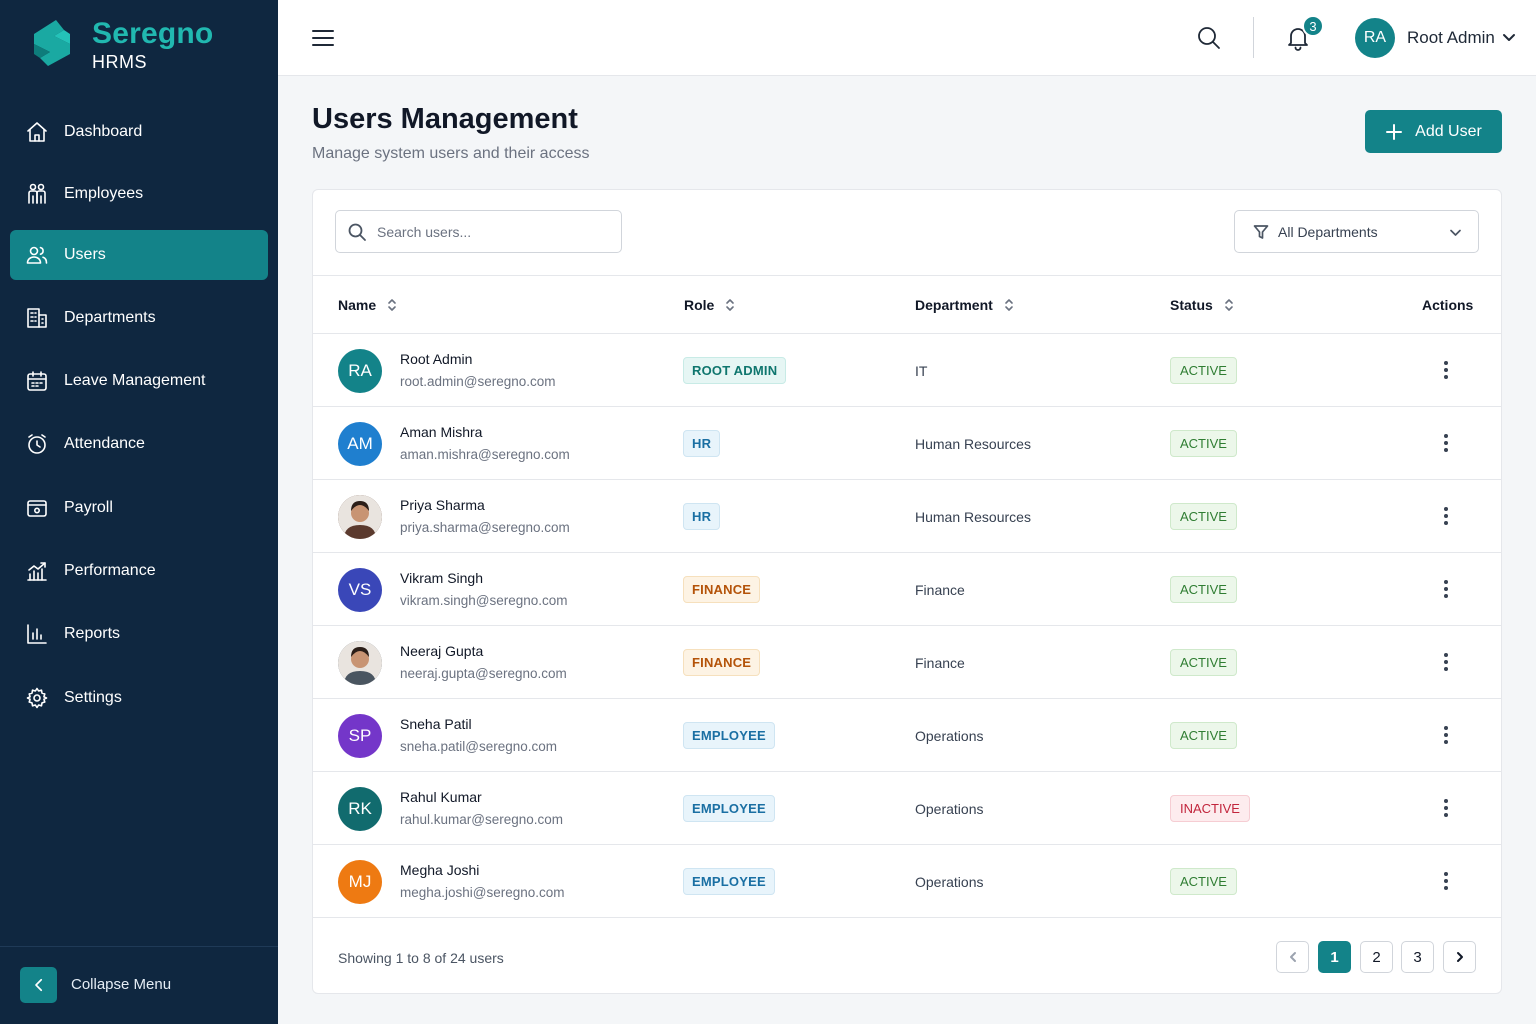  What do you see at coordinates (1375, 38) in the screenshot?
I see `user-avatar: RA` at bounding box center [1375, 38].